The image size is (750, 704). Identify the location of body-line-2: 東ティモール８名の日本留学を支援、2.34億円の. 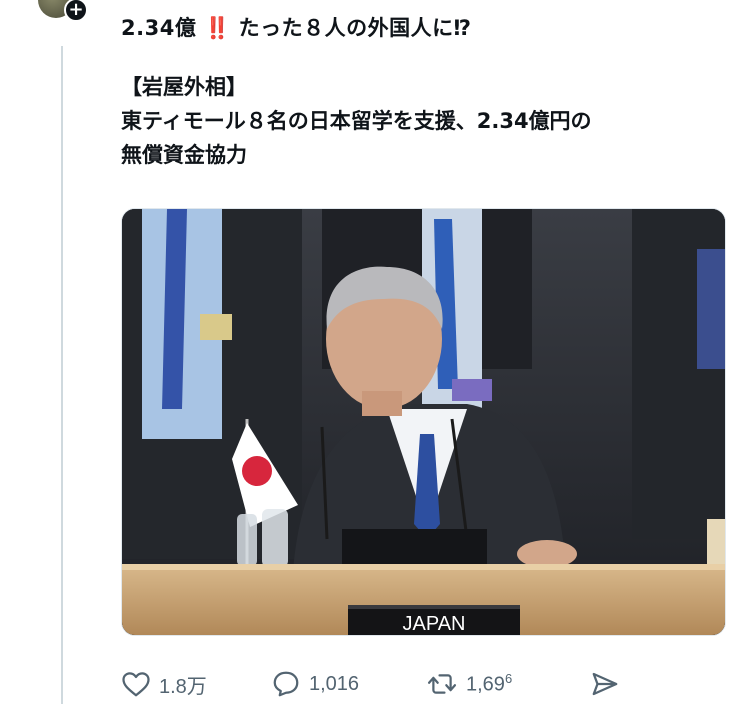
(356, 121).